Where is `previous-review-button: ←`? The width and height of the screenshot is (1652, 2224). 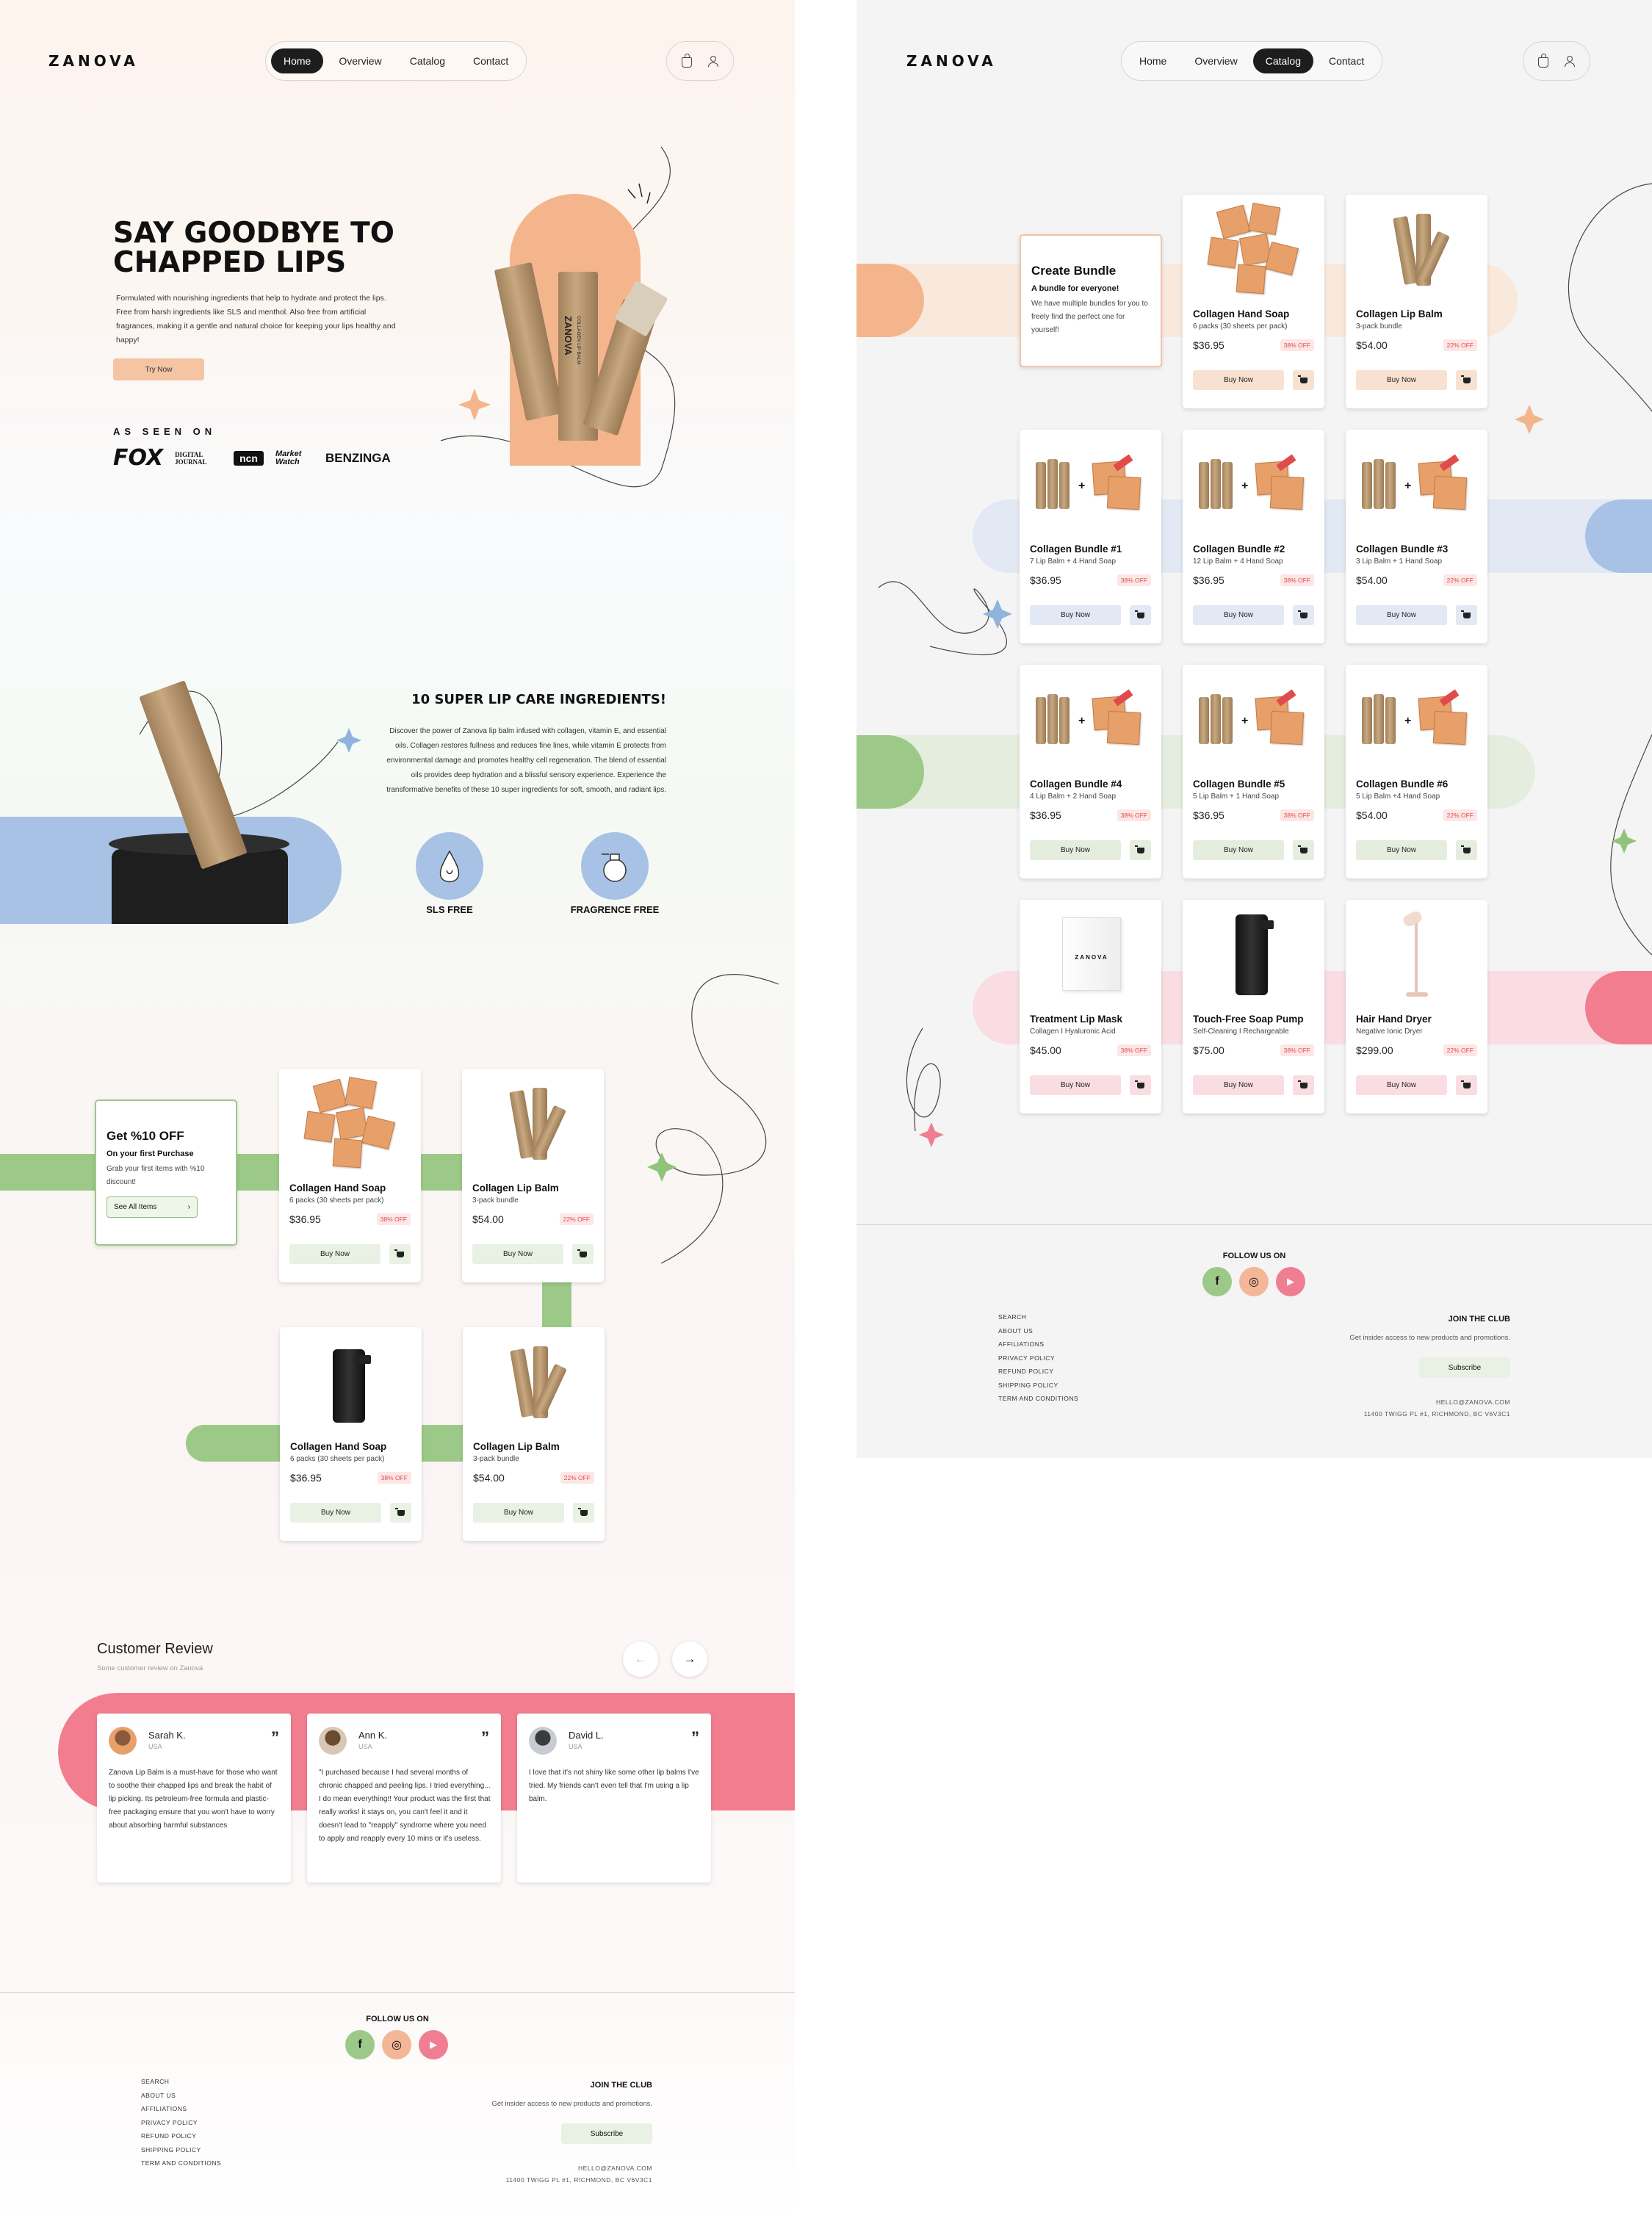
previous-review-button: ← is located at coordinates (640, 1660).